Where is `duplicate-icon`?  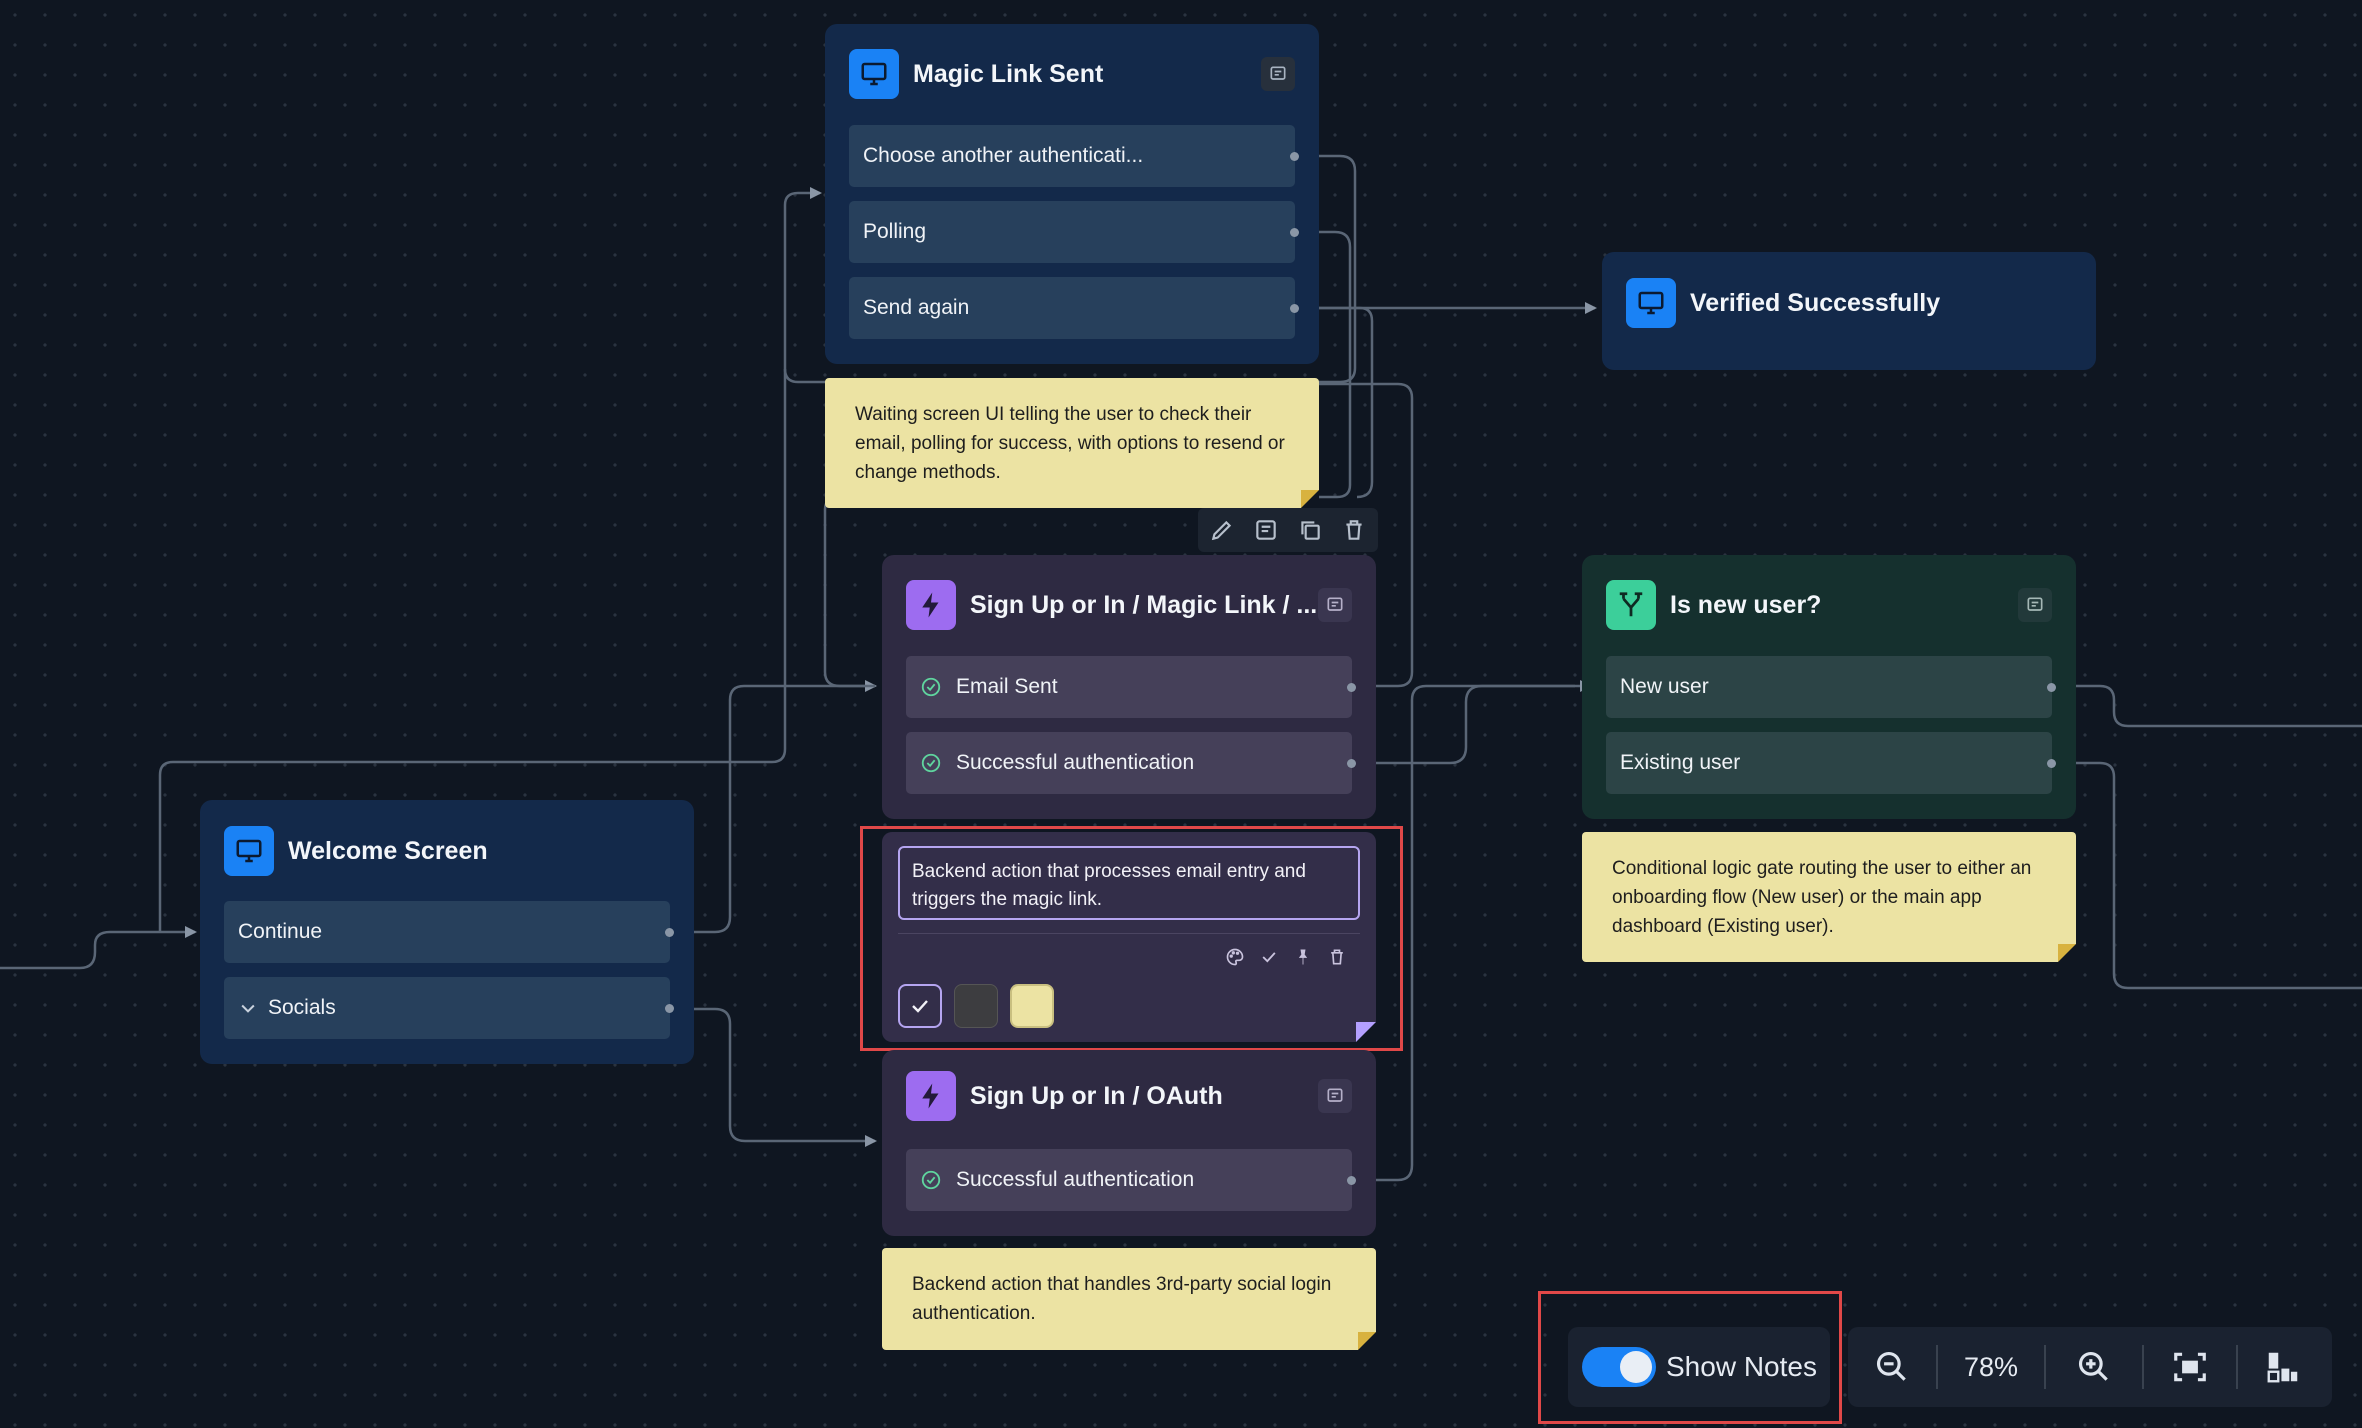
duplicate-icon is located at coordinates (1310, 530).